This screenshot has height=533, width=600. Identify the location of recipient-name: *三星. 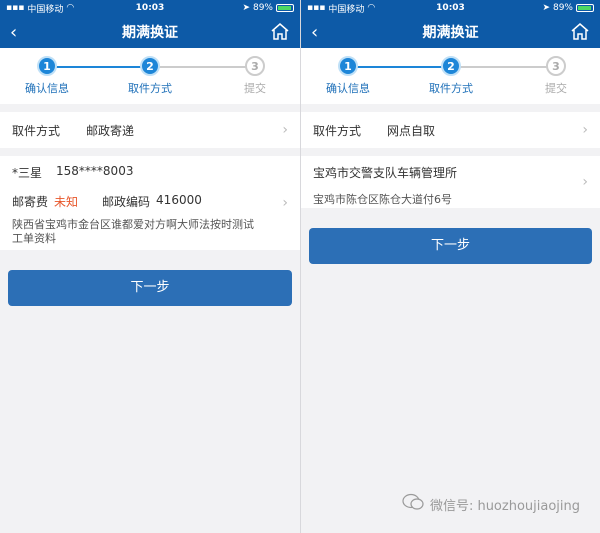
(27, 173).